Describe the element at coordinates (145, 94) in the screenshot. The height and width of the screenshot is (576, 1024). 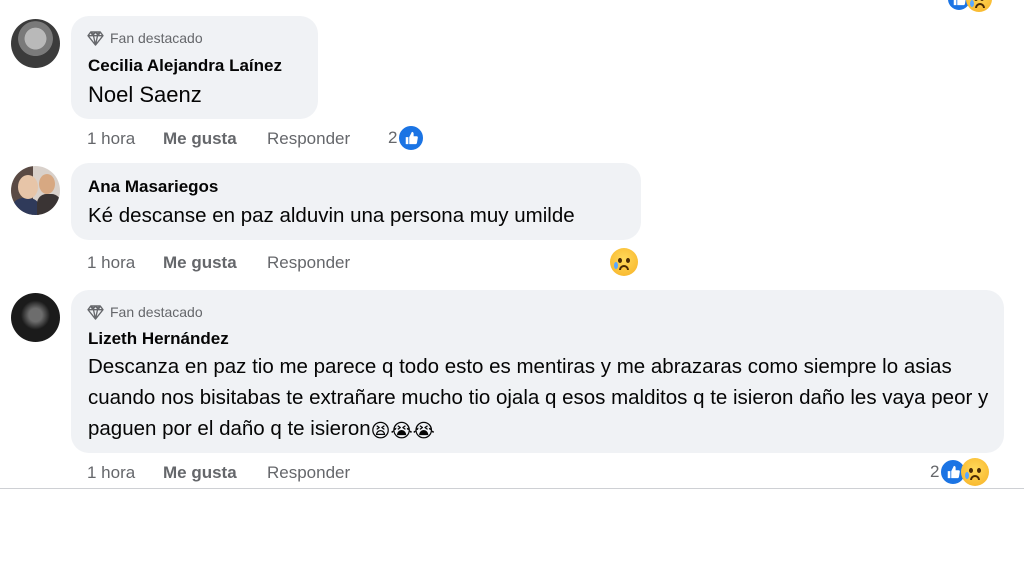
I see `comment-text: Noel Saenz` at that location.